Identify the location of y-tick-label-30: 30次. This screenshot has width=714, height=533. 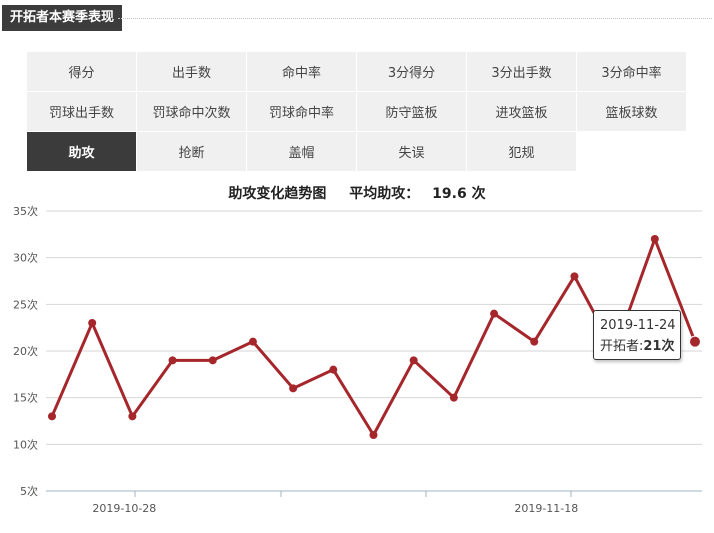
(25, 258).